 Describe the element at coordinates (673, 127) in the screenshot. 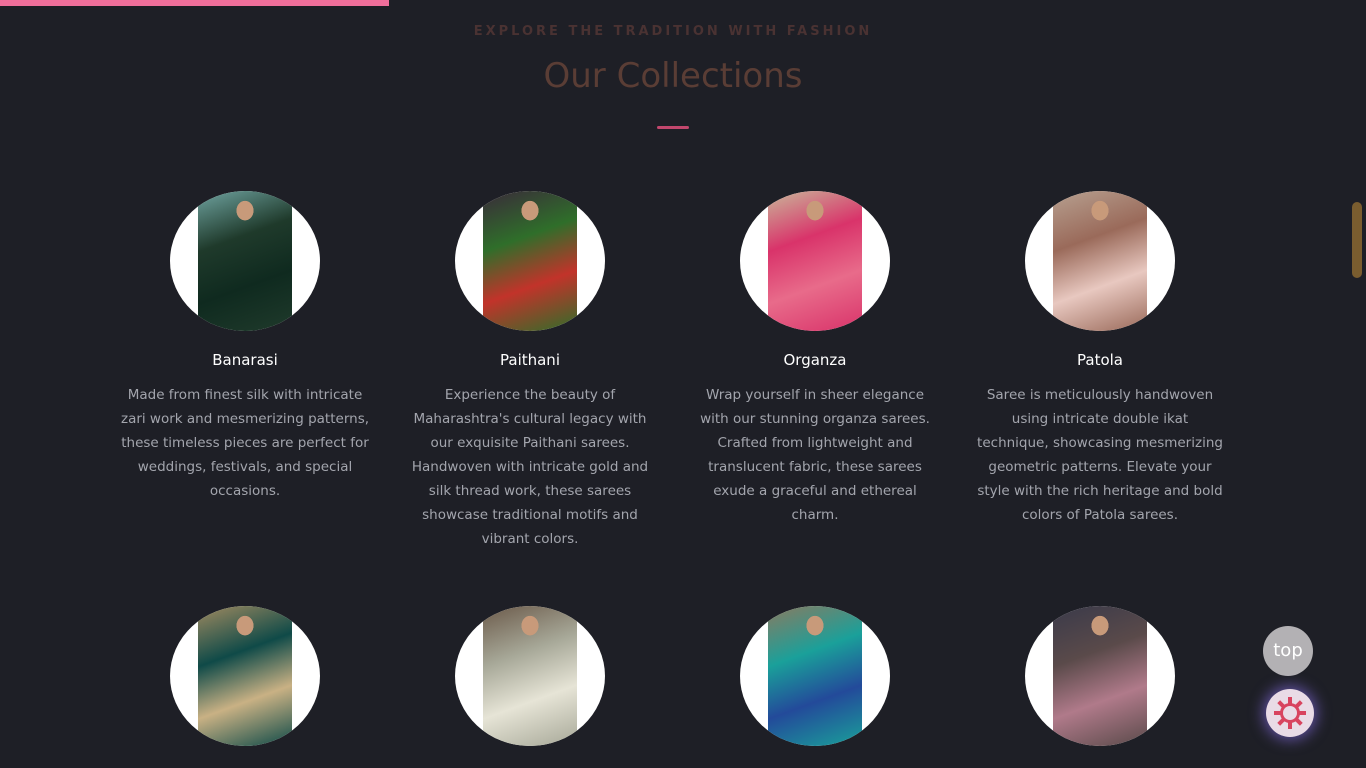

I see `title-divider` at that location.